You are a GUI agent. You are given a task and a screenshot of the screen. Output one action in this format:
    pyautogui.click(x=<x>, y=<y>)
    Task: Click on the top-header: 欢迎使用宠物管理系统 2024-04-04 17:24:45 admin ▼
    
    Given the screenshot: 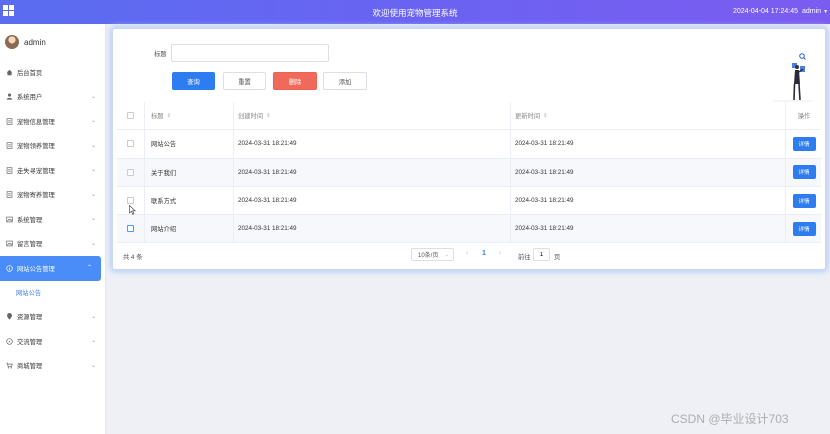 What is the action you would take?
    pyautogui.click(x=415, y=12)
    